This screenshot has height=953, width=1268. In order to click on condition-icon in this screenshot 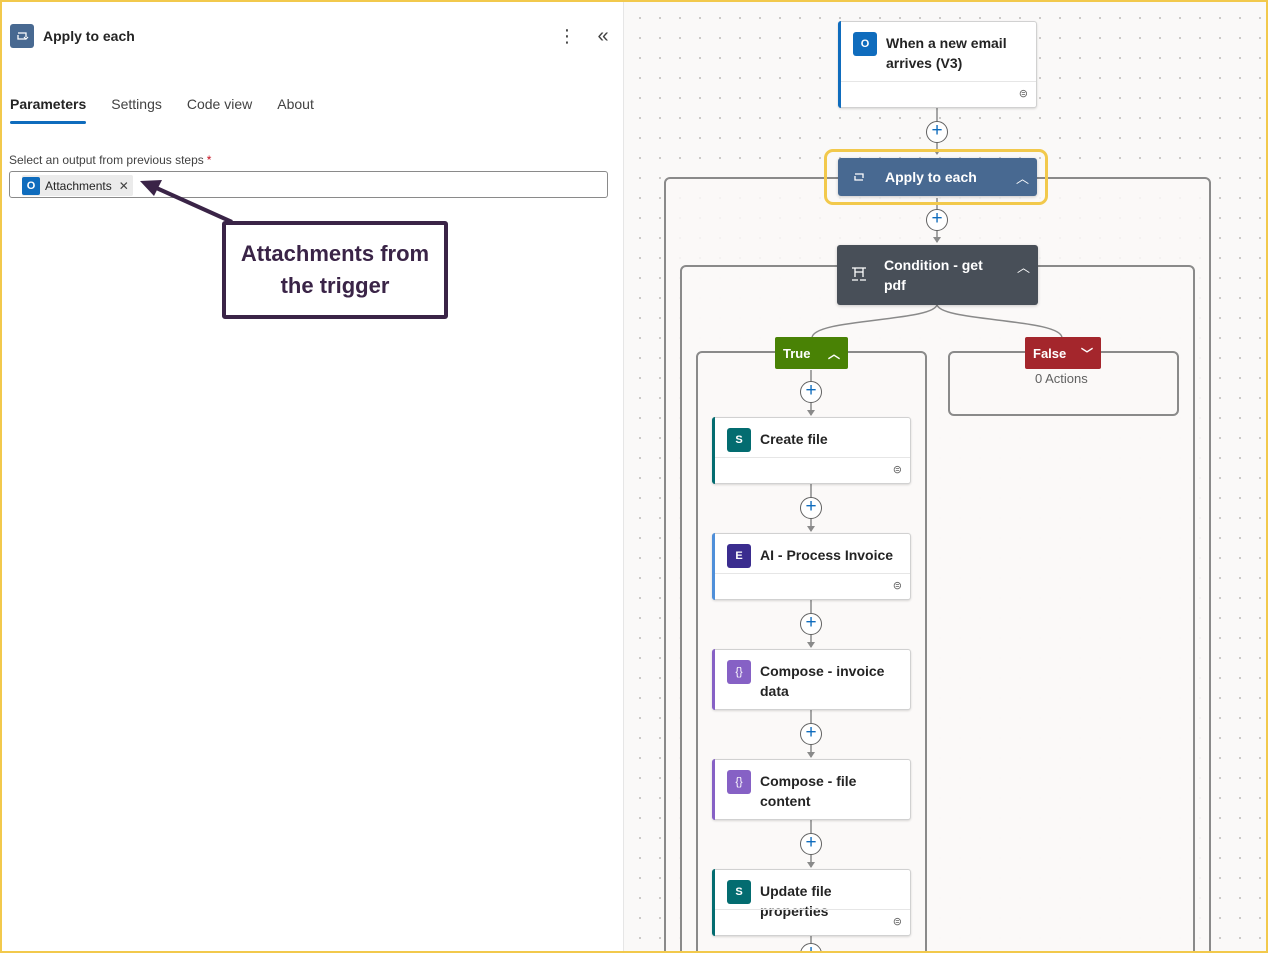, I will do `click(859, 276)`.